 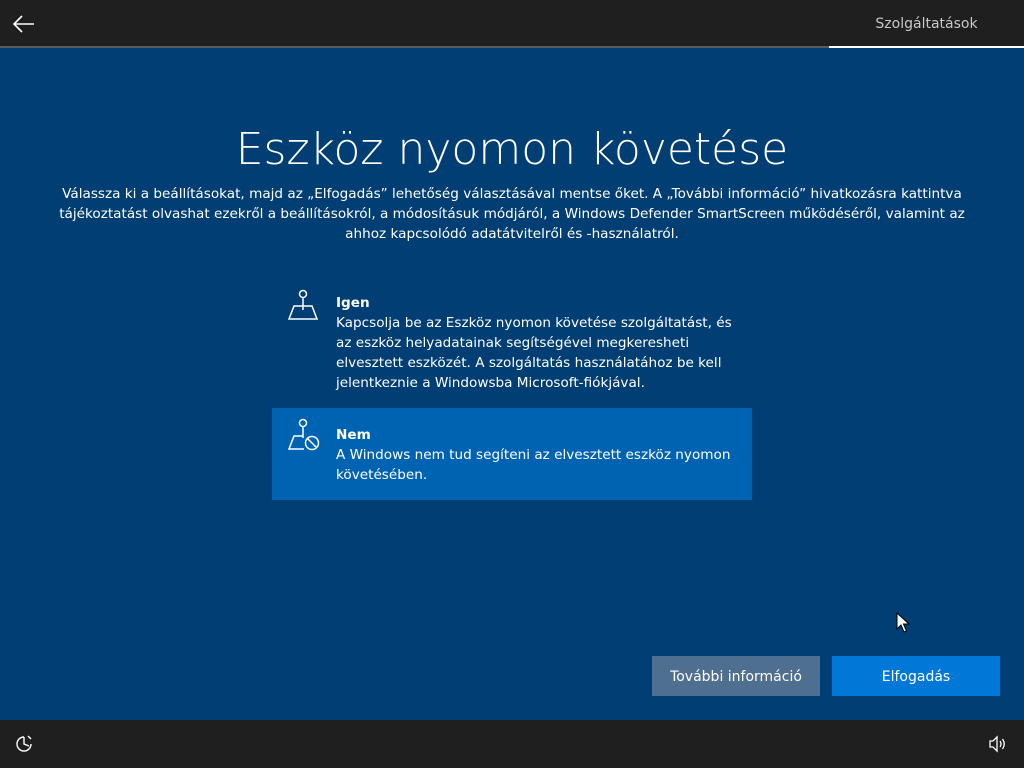 I want to click on page-title: Eszköz nyomon követése, so click(x=512, y=149).